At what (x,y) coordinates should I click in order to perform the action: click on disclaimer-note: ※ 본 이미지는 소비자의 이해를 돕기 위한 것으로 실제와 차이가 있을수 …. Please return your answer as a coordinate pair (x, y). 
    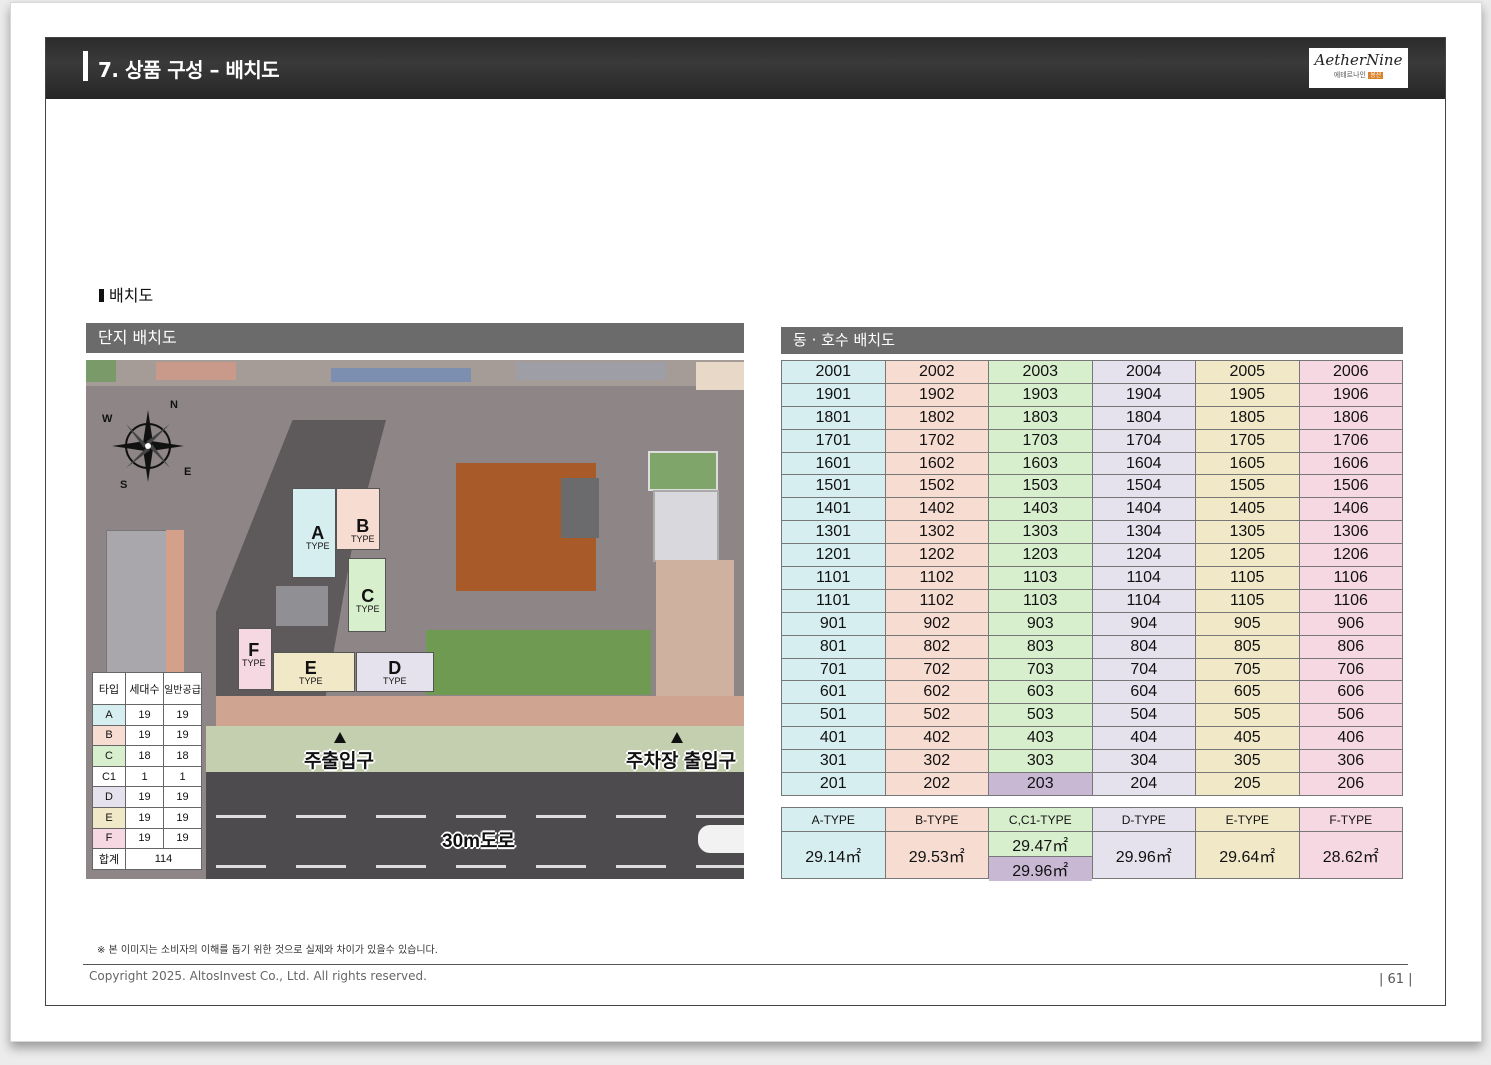
    Looking at the image, I should click on (267, 950).